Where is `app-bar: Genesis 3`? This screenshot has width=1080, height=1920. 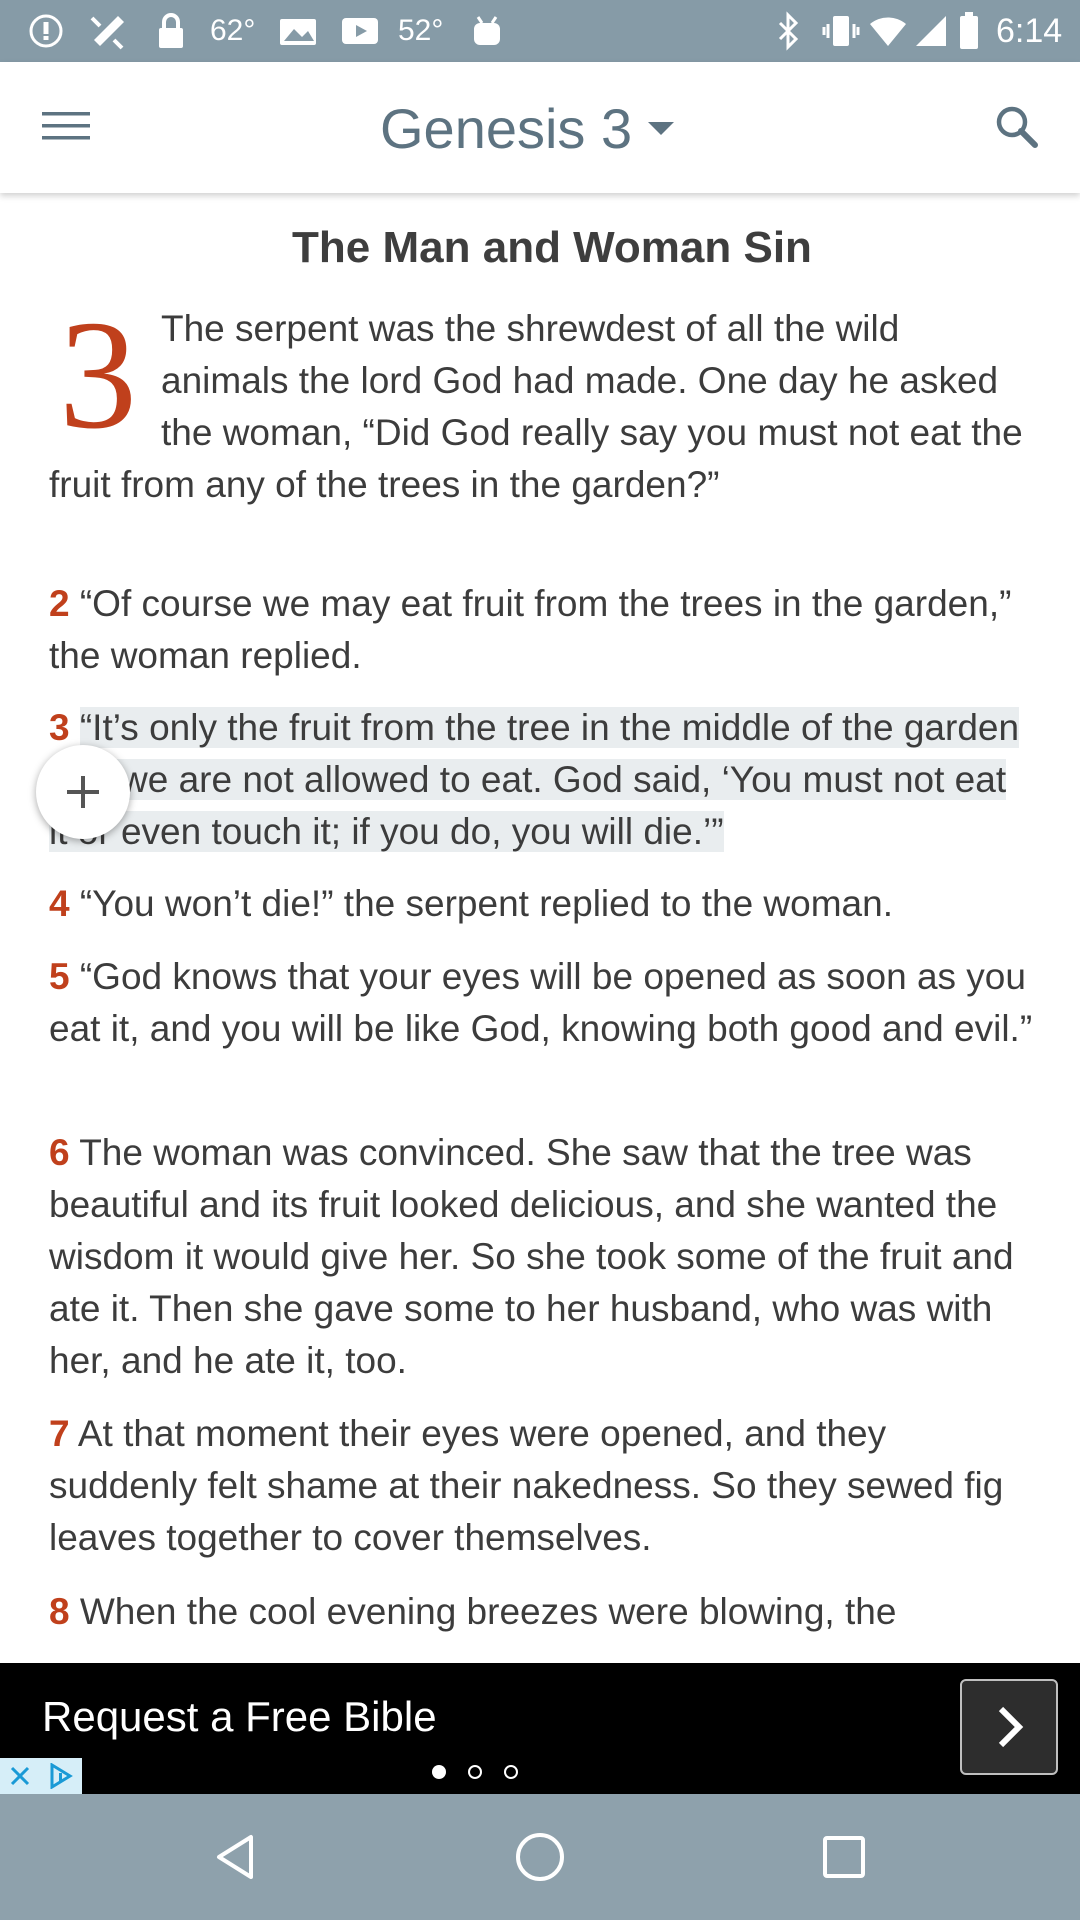
app-bar: Genesis 3 is located at coordinates (540, 127).